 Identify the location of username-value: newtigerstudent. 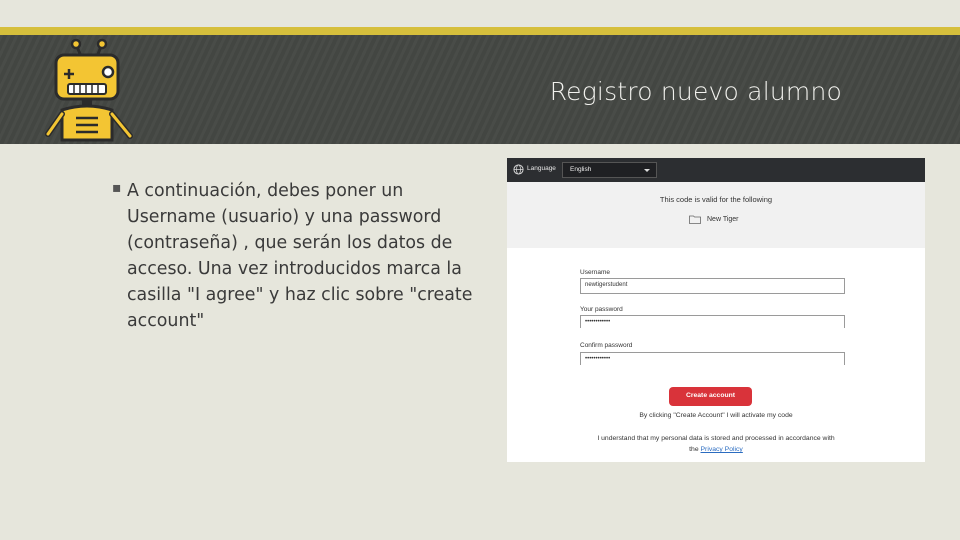
(606, 285).